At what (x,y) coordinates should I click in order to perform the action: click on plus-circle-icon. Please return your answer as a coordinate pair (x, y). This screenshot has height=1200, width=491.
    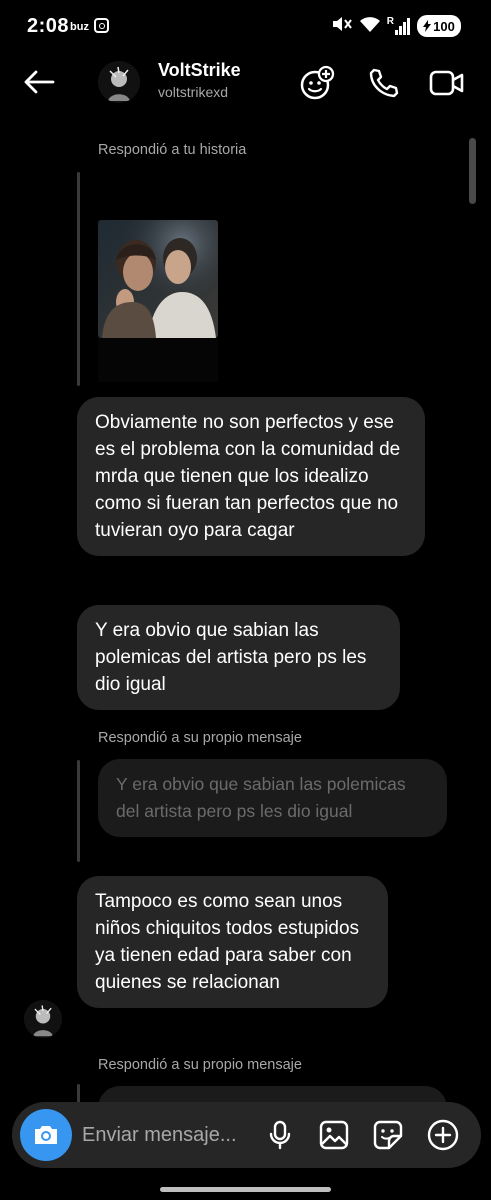
    Looking at the image, I should click on (443, 1135).